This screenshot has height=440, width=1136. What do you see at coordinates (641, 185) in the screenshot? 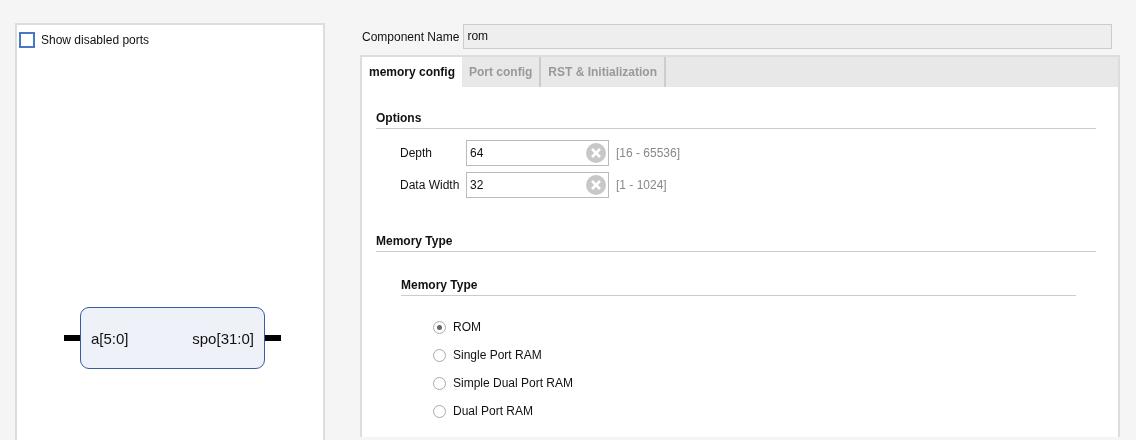
I see `range-hint: [1 - 1024]` at bounding box center [641, 185].